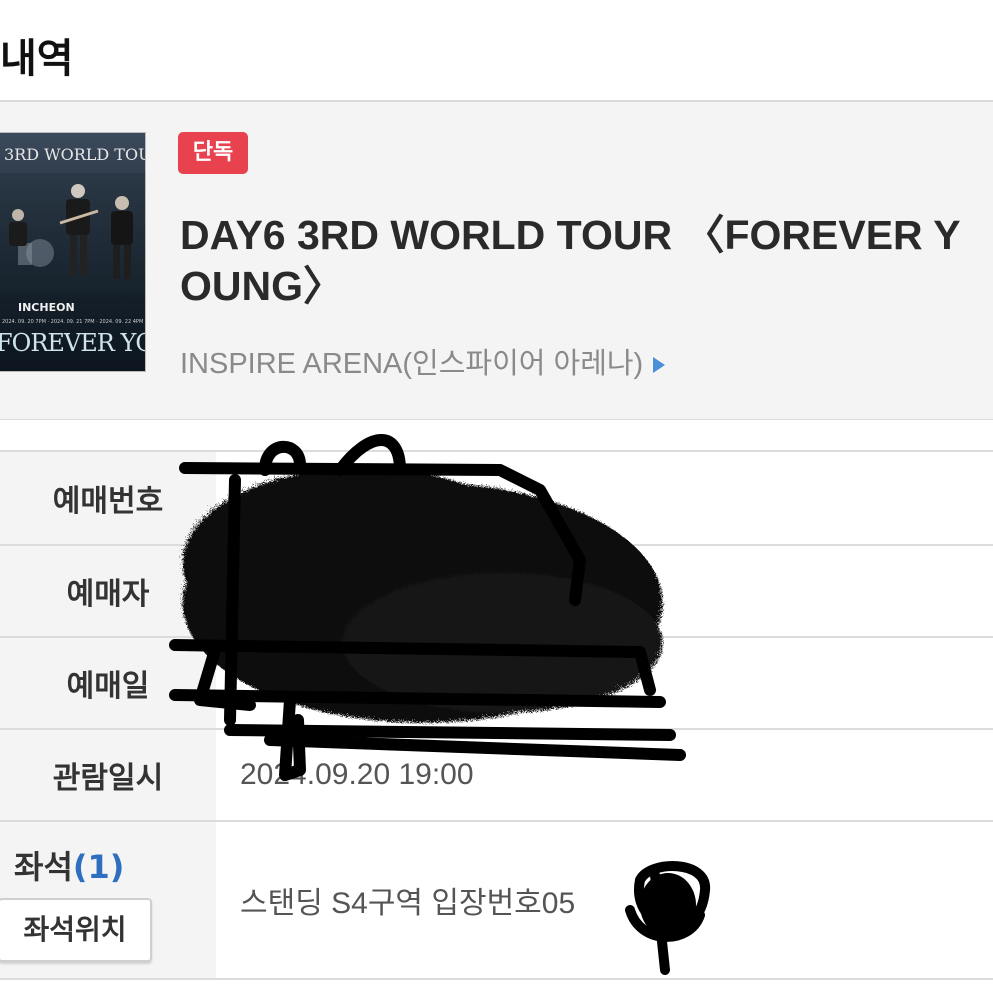 This screenshot has height=993, width=993. I want to click on exclusive-badge: 단독, so click(213, 153).